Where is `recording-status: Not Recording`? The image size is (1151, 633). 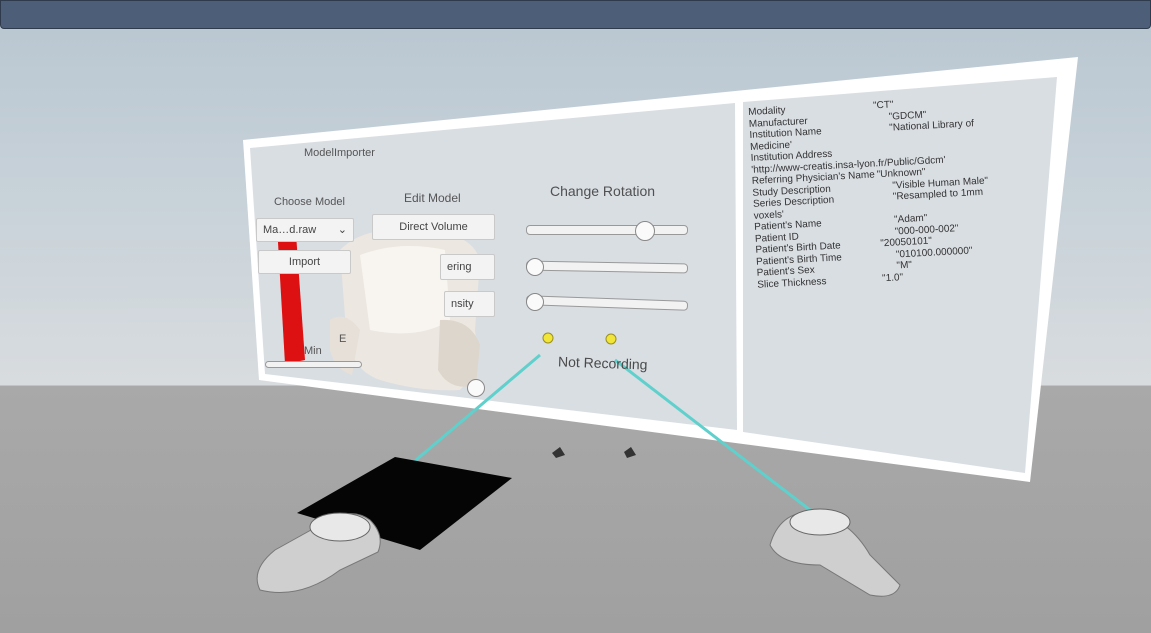 recording-status: Not Recording is located at coordinates (602, 363).